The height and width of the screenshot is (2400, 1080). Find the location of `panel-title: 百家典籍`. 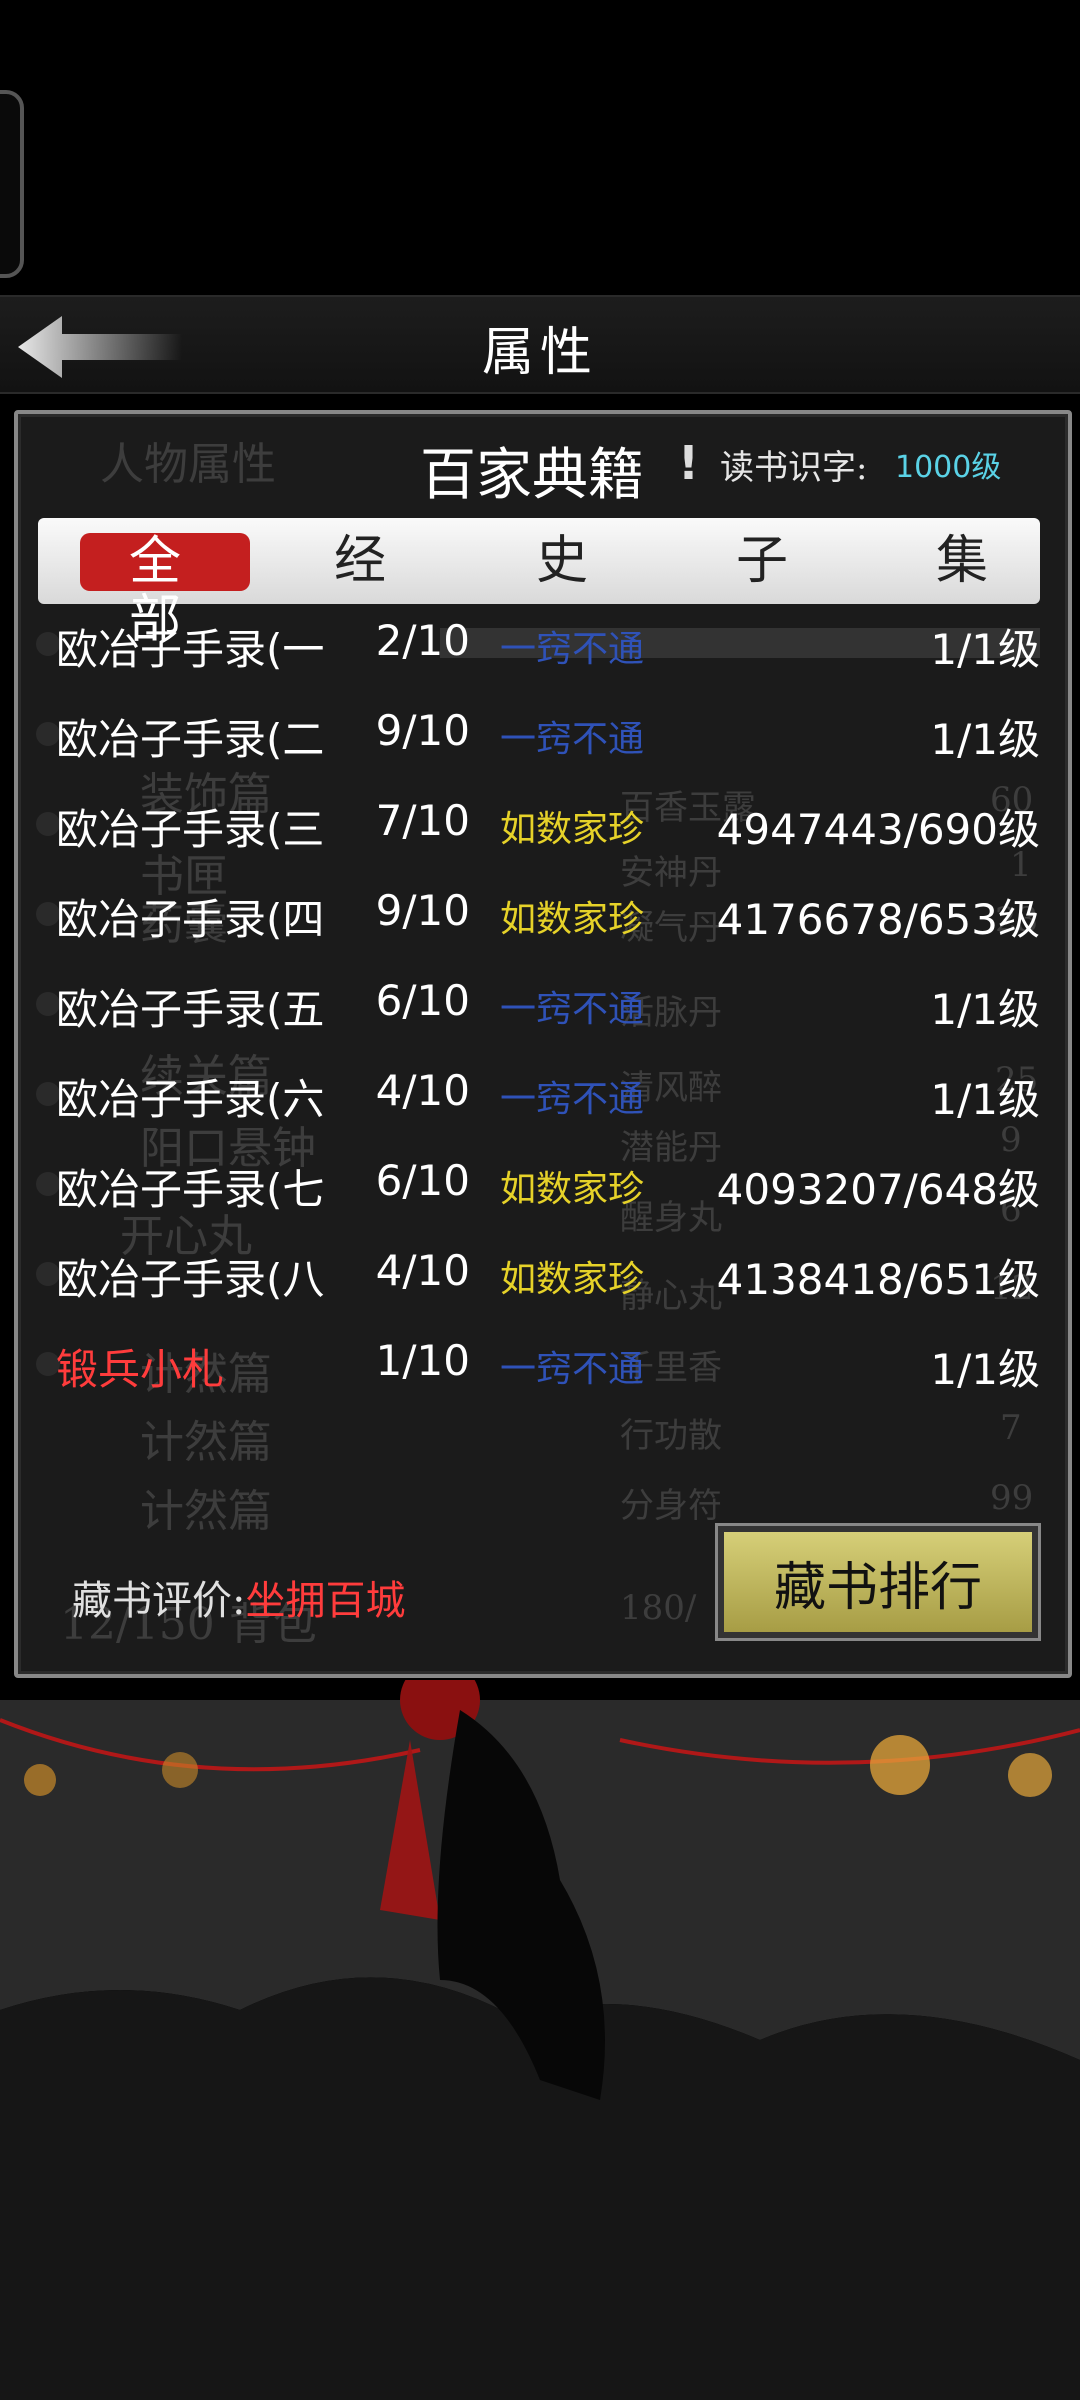

panel-title: 百家典籍 is located at coordinates (532, 475).